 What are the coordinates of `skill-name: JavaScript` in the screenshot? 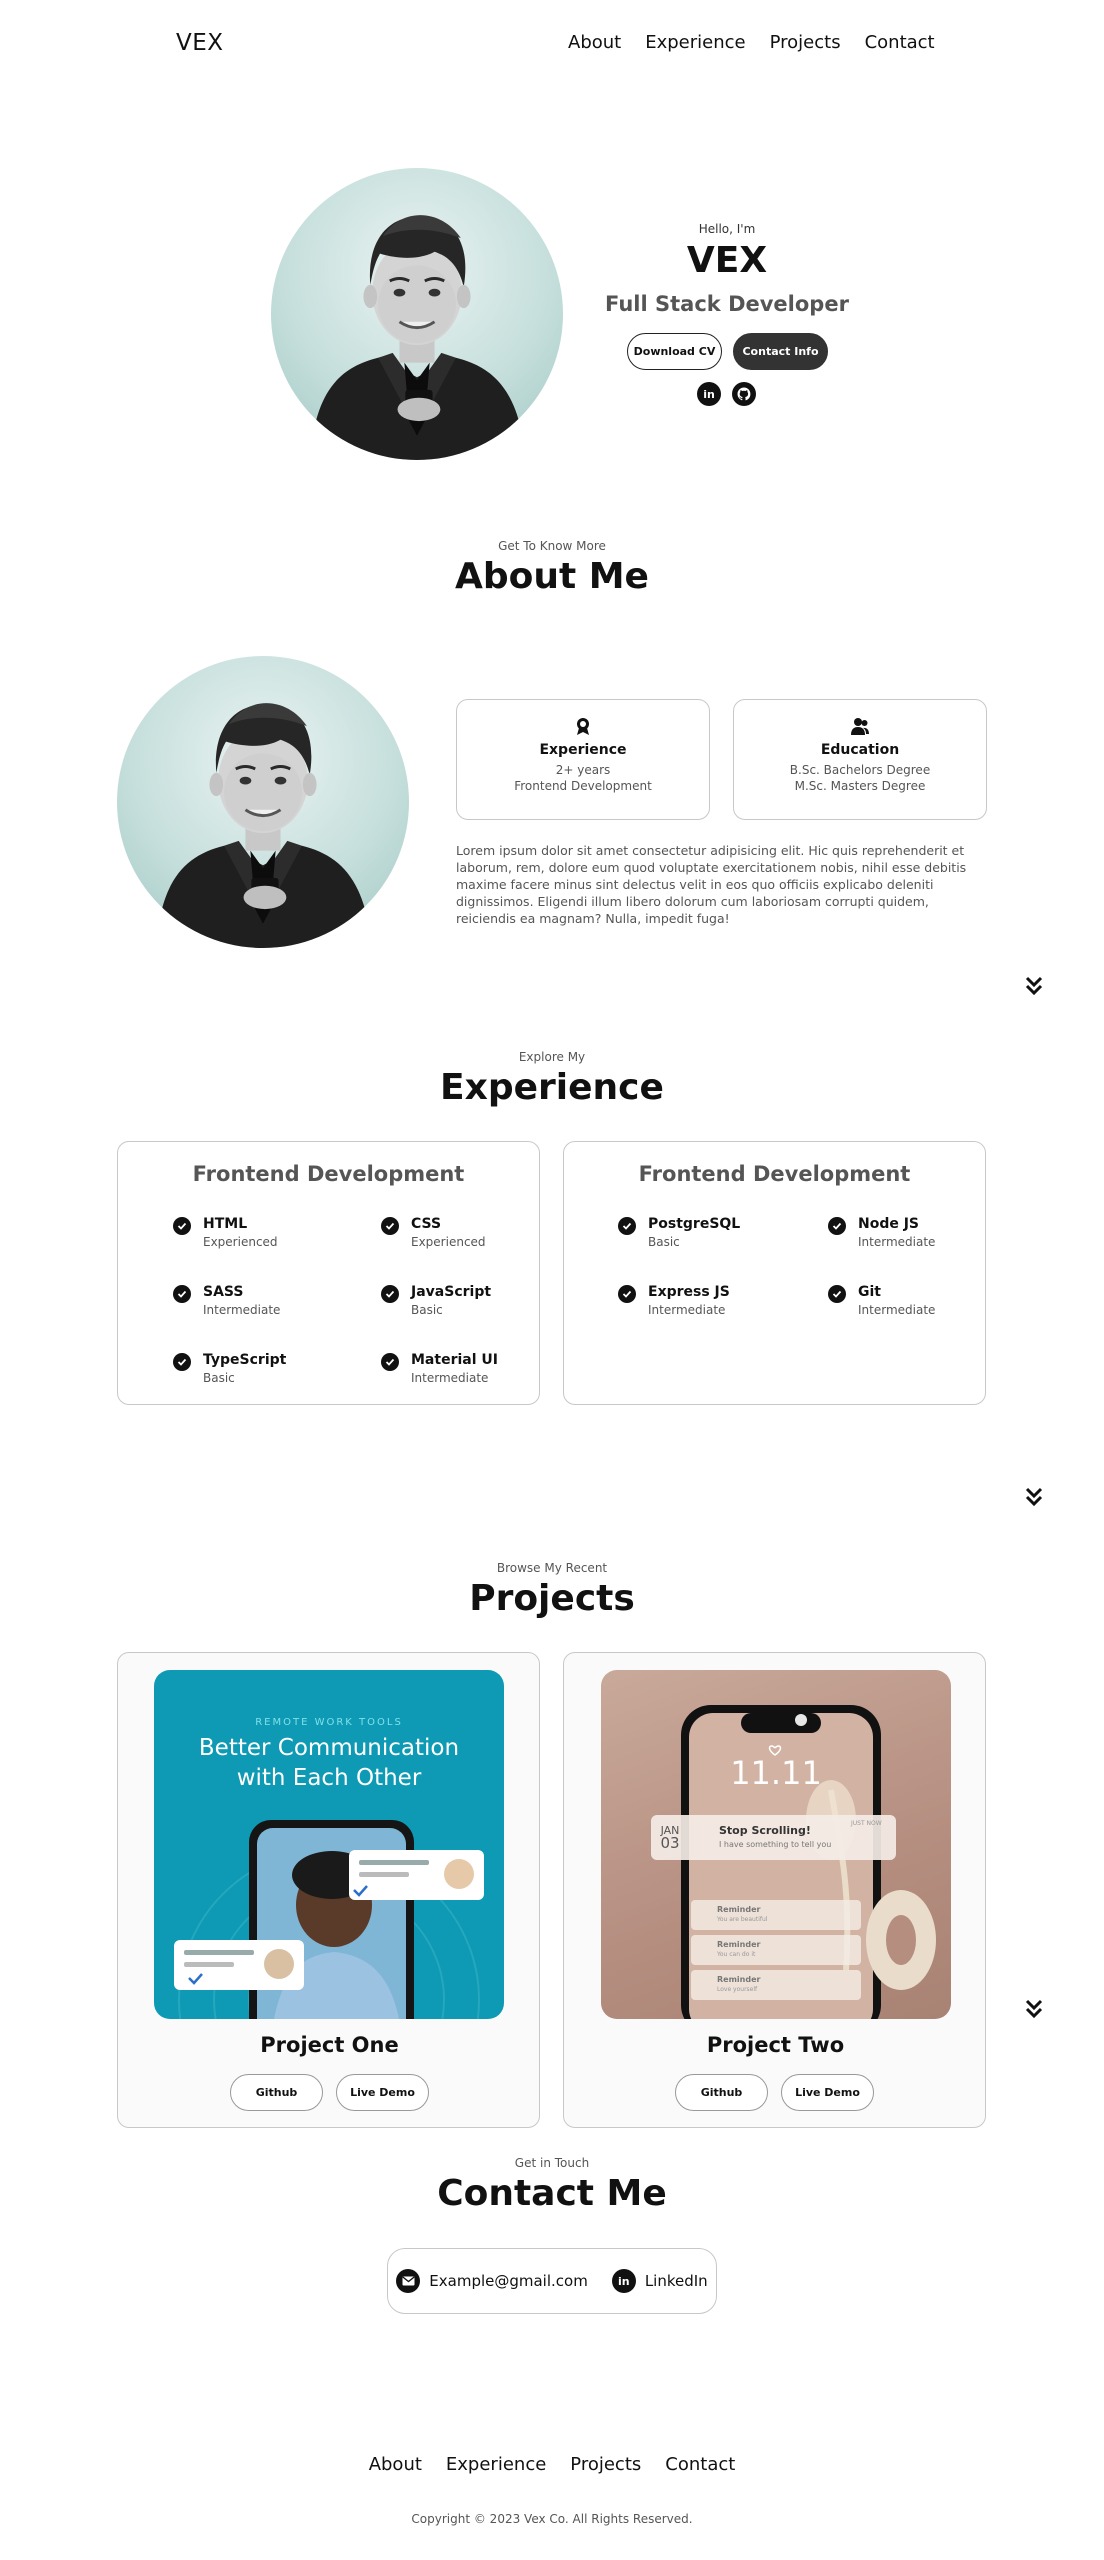 It's located at (451, 1292).